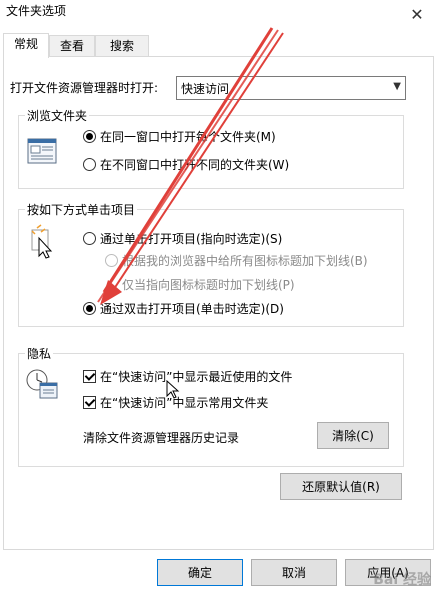 The width and height of the screenshot is (439, 593). Describe the element at coordinates (81, 209) in the screenshot. I see `click-items-title: 按如下方式单击项目` at that location.